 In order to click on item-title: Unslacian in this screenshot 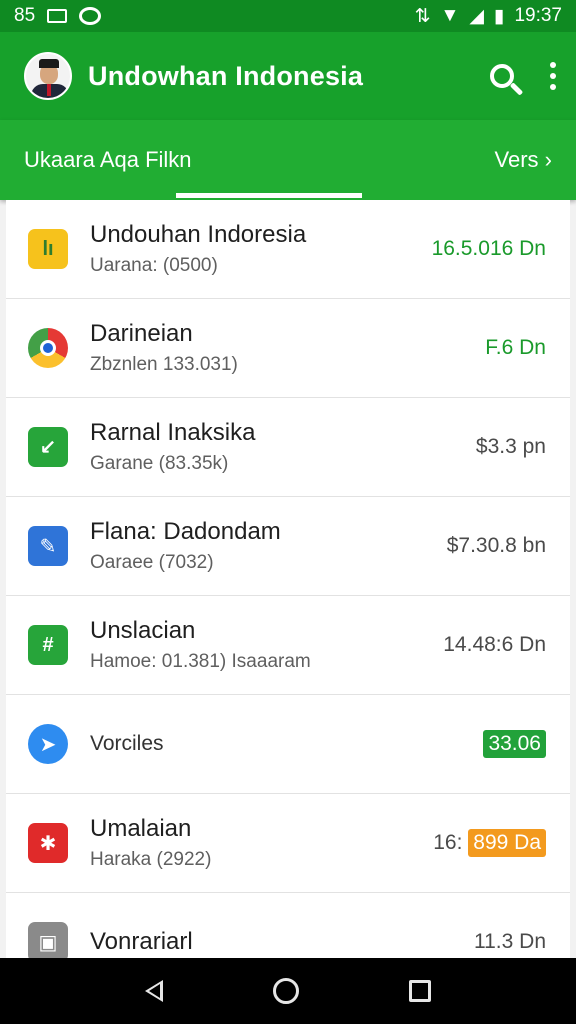, I will do `click(143, 630)`.